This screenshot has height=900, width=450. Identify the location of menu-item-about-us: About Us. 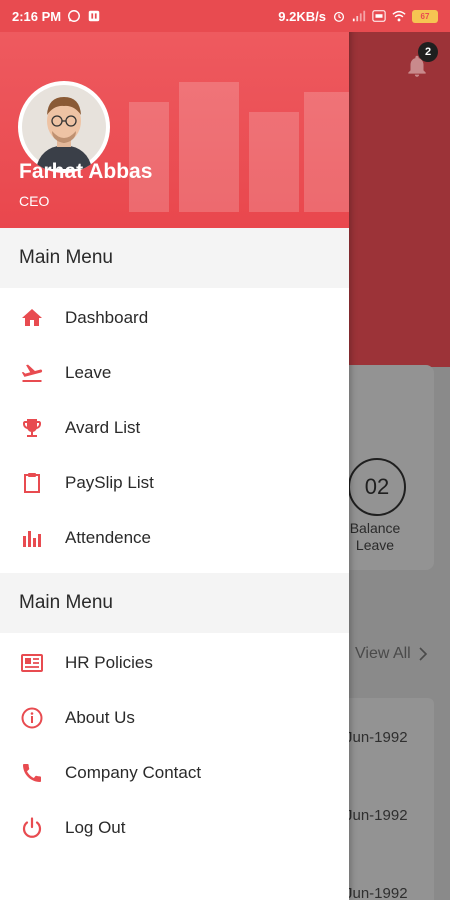
(174, 717).